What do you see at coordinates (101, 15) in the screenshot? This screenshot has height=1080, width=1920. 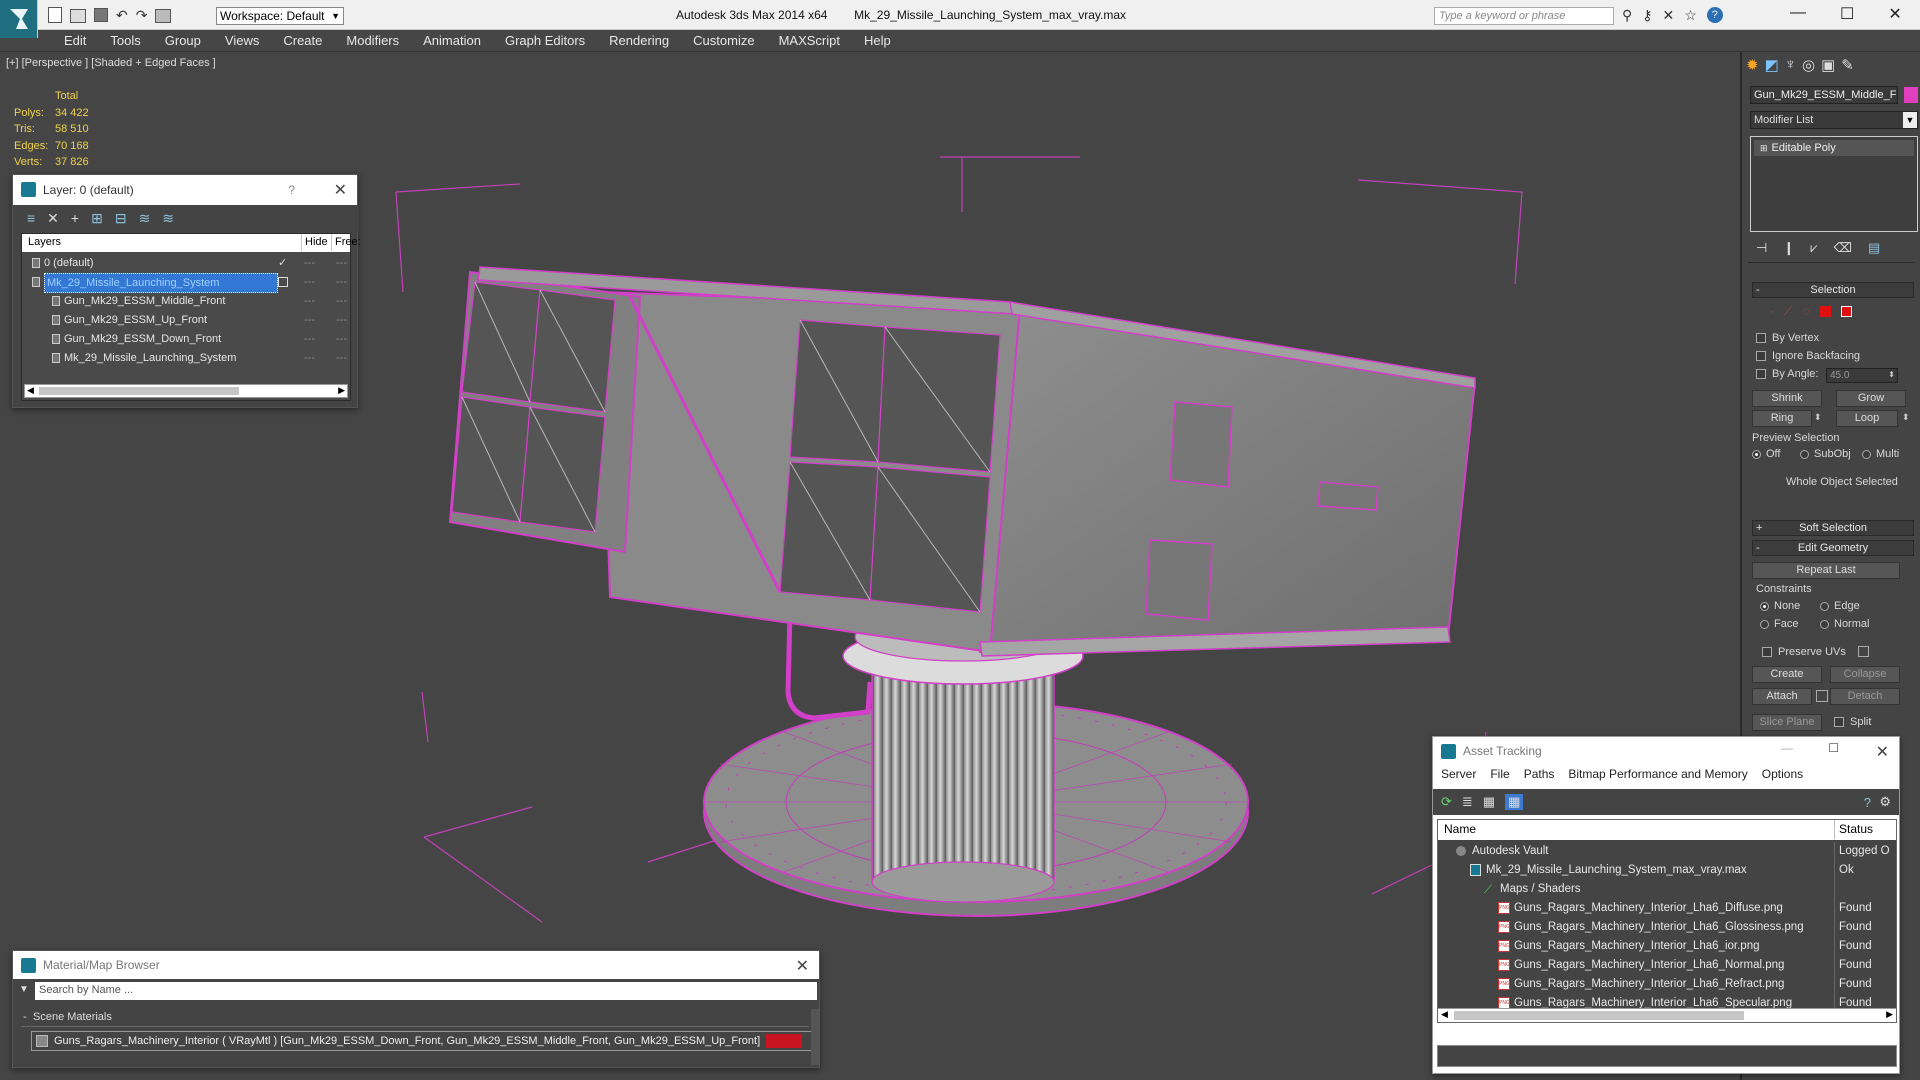 I see `save-file-icon` at bounding box center [101, 15].